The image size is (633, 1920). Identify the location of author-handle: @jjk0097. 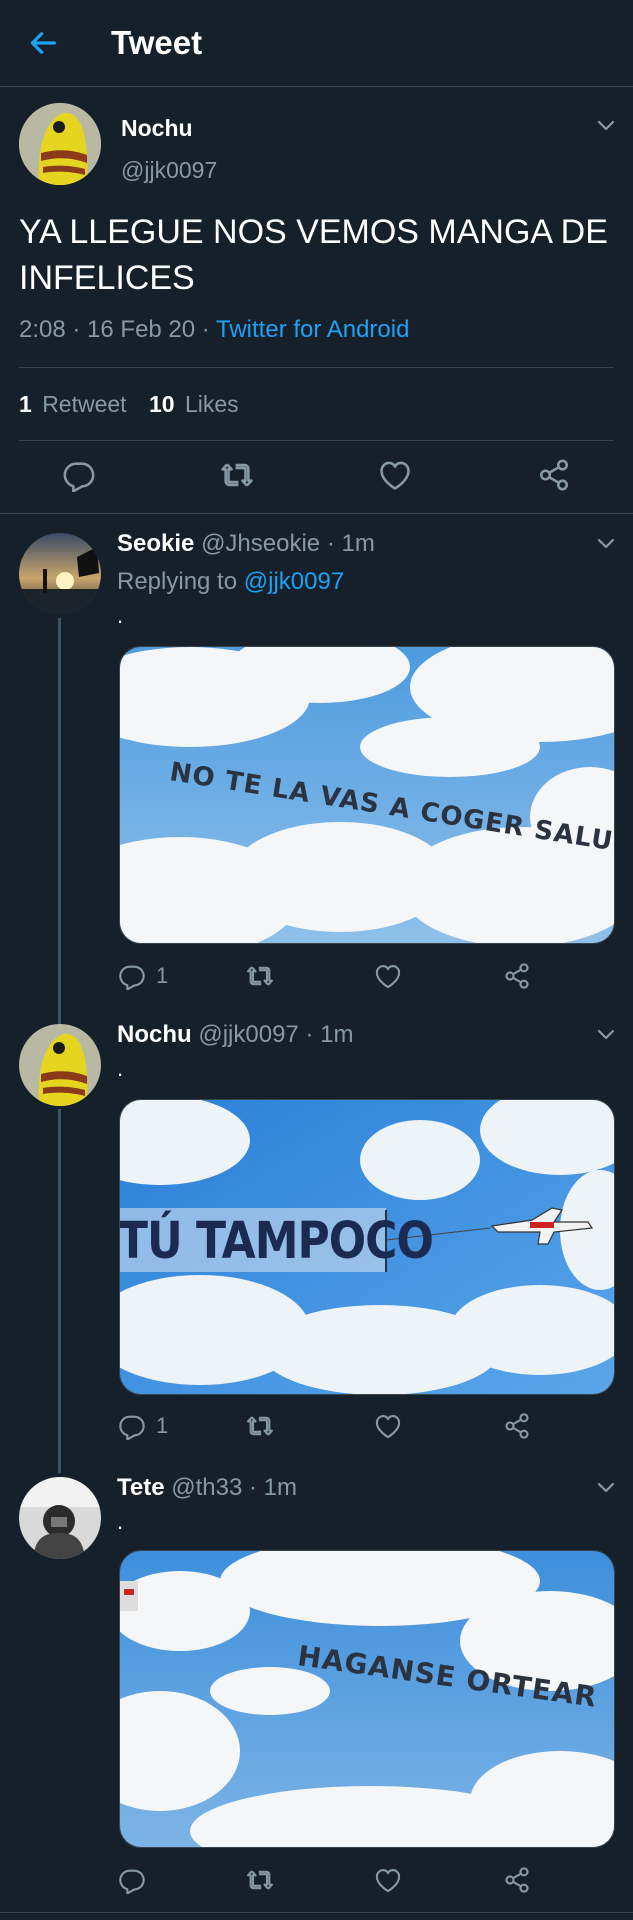
(169, 170).